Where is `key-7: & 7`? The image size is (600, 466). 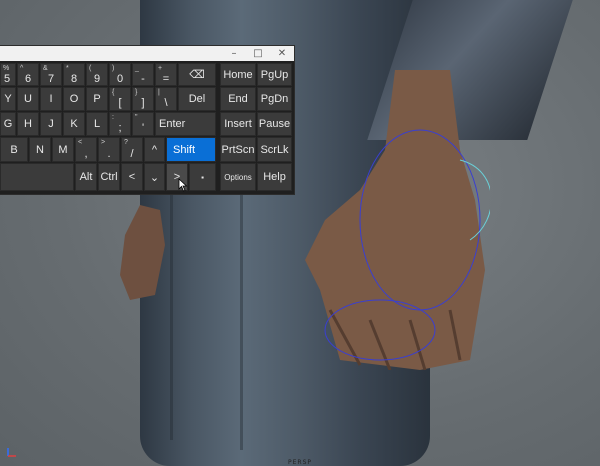
key-7: & 7 is located at coordinates (51, 74).